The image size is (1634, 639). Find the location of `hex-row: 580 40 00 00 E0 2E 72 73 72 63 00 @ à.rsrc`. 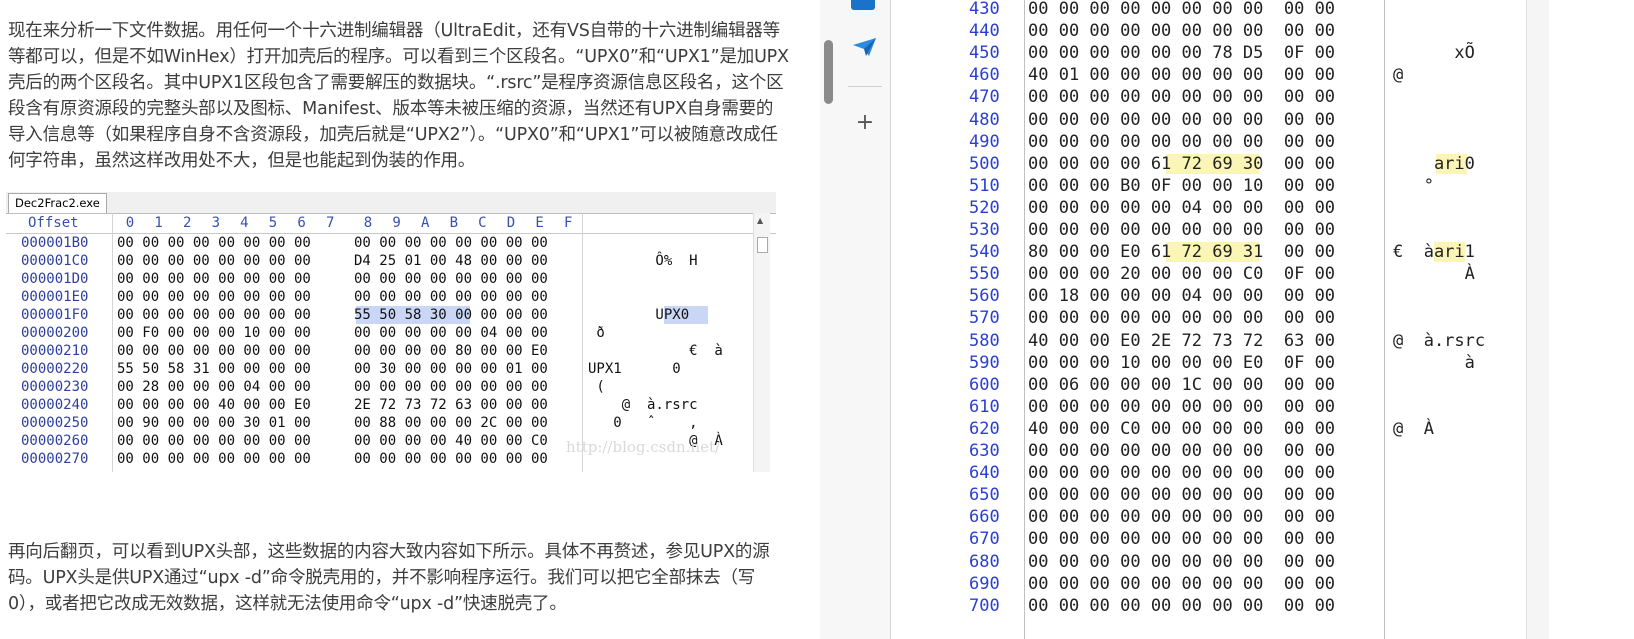

hex-row: 580 40 00 00 E0 2E 72 73 72 63 00 @ à.rsrc is located at coordinates (1211, 341).